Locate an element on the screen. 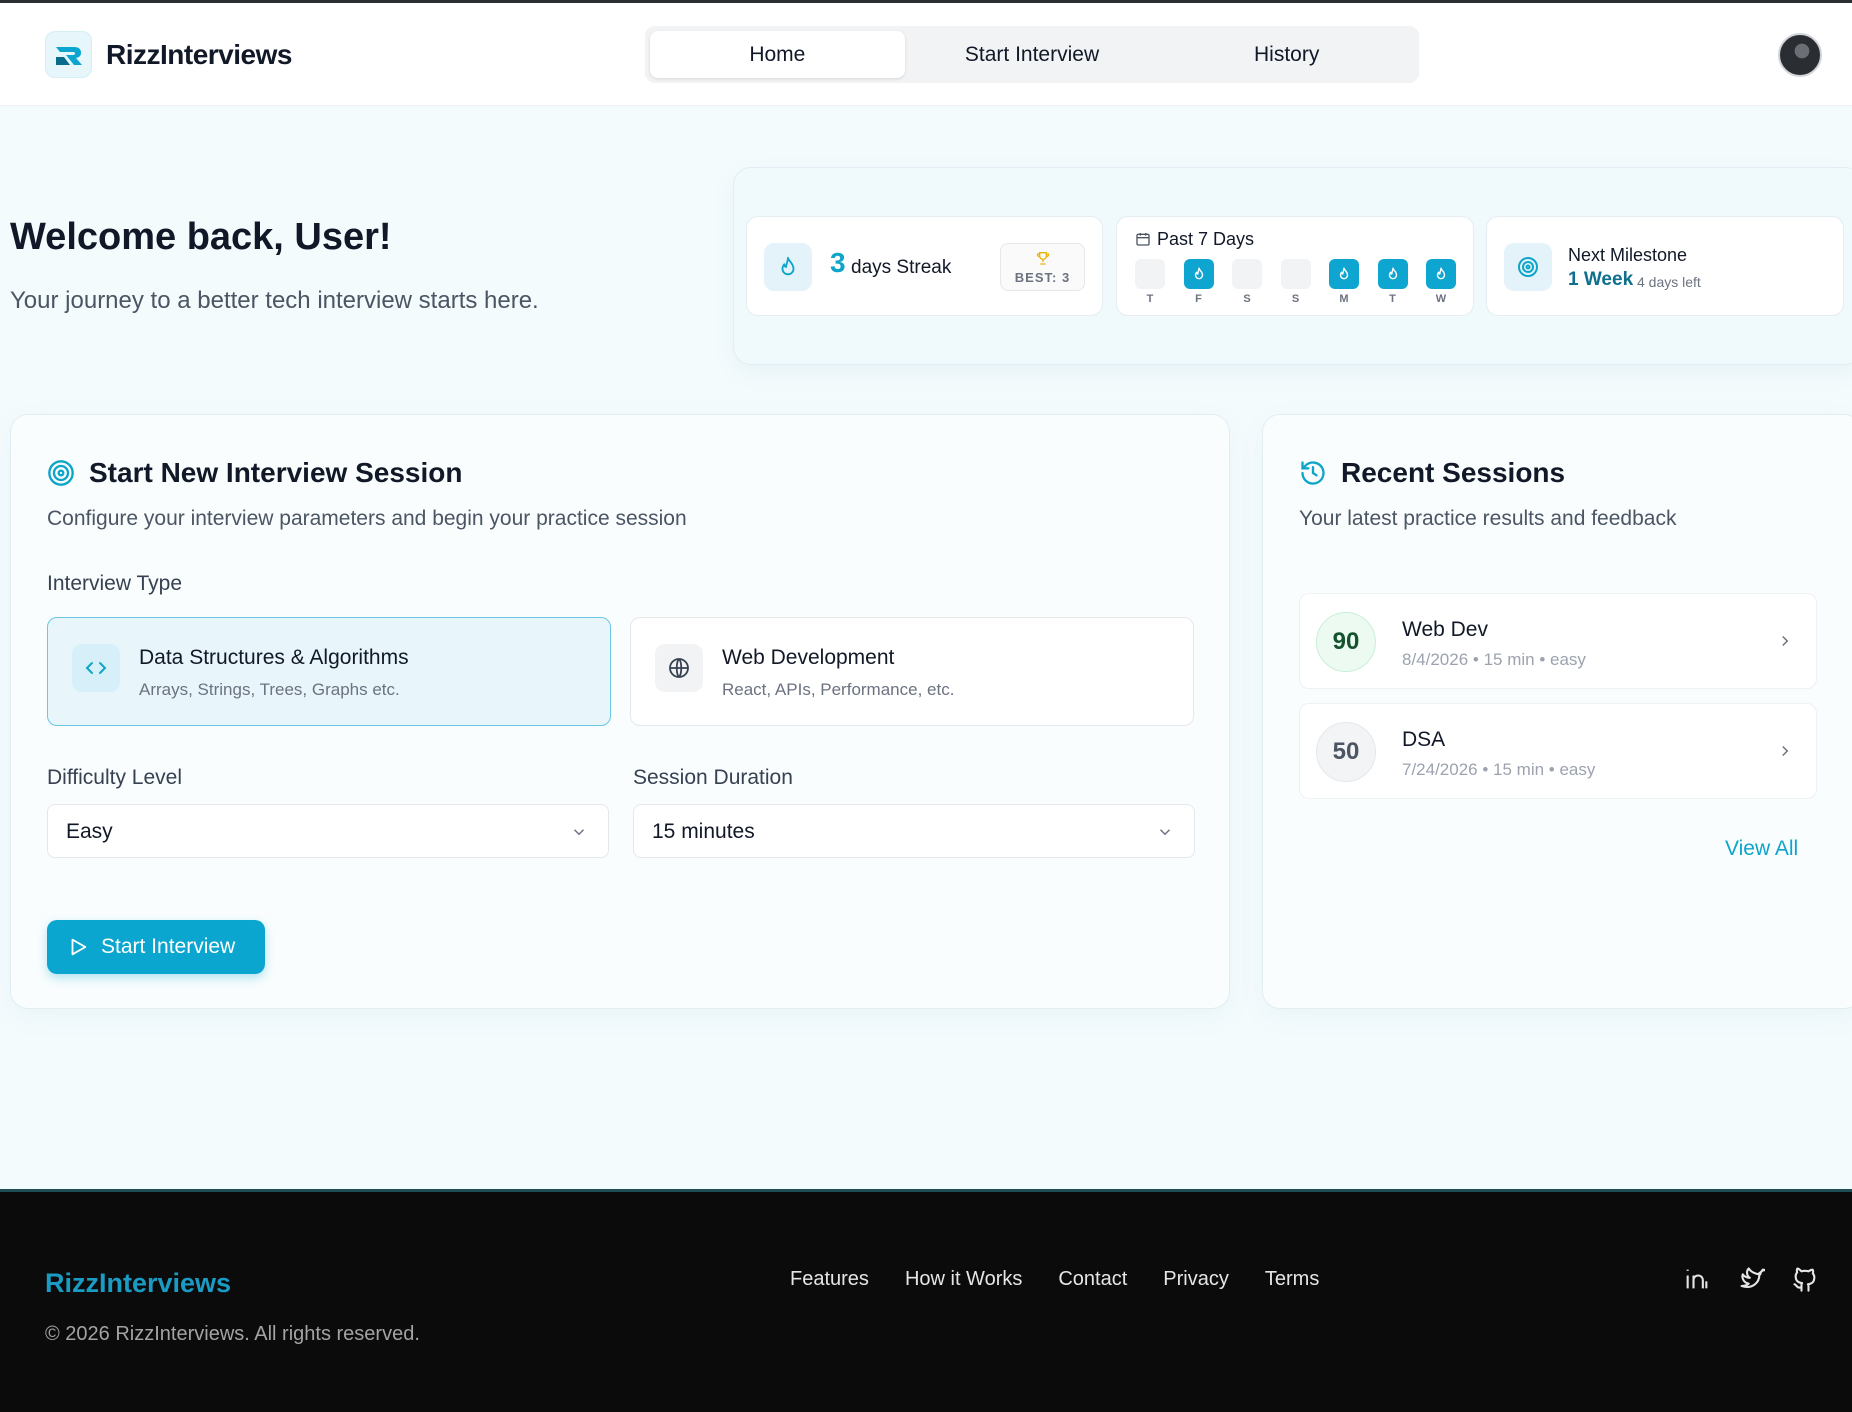 This screenshot has width=1852, height=1412. brand-logo: RizzInterviews is located at coordinates (168, 54).